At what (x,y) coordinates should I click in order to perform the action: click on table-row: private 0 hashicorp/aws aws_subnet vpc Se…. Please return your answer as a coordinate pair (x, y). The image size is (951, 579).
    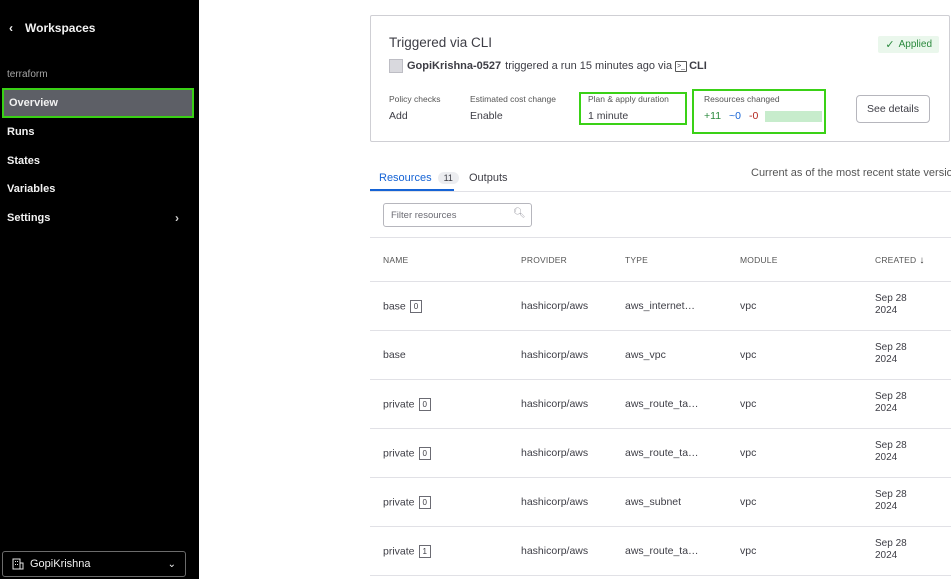
    Looking at the image, I should click on (660, 502).